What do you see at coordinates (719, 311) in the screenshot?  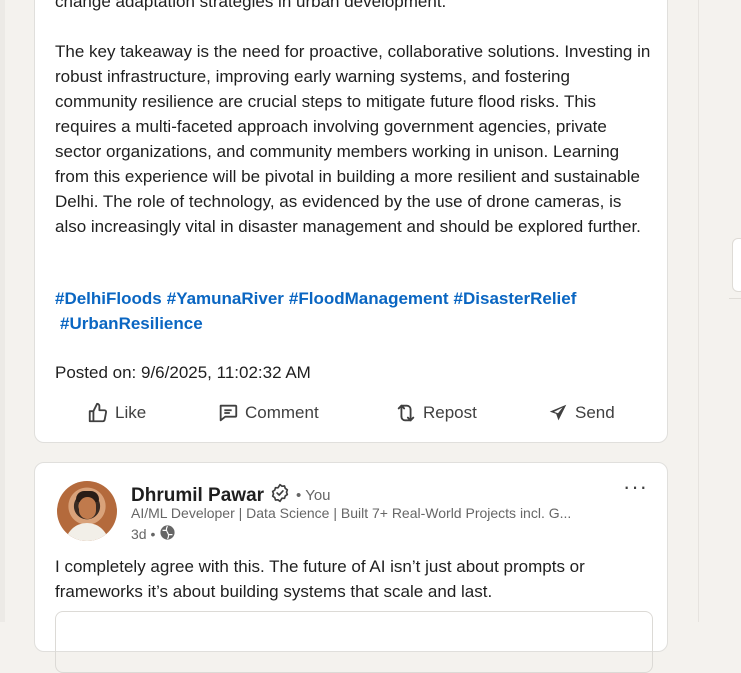 I see `right-rail` at bounding box center [719, 311].